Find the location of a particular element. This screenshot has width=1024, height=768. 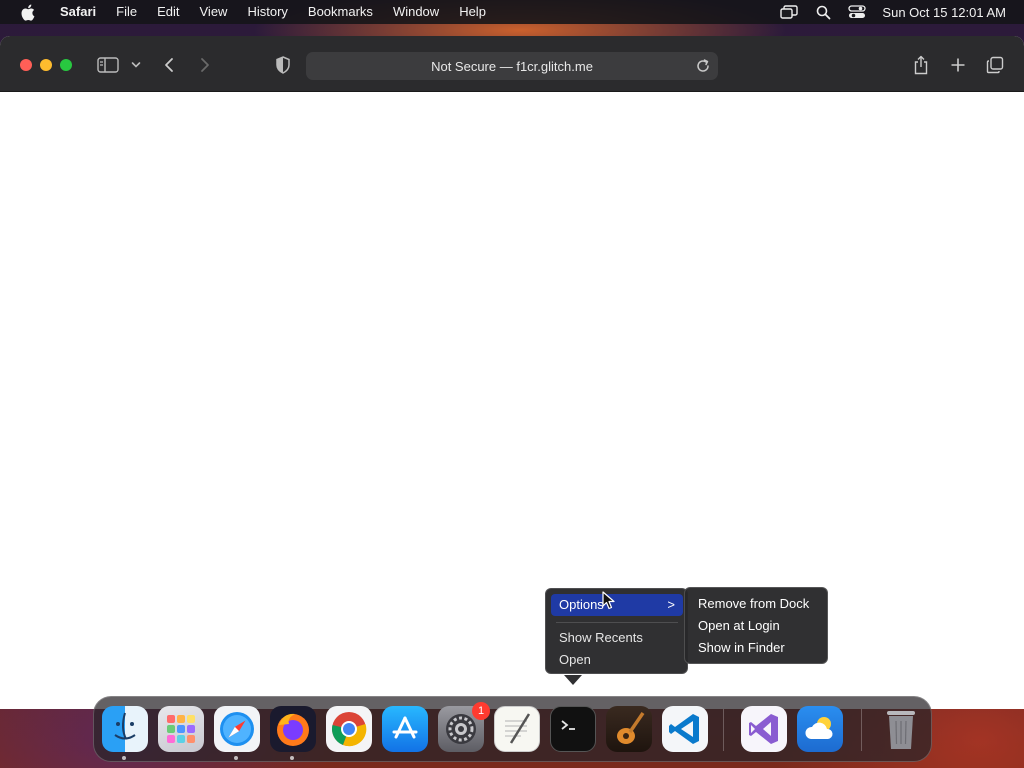

menu-help: Help is located at coordinates (472, 12).